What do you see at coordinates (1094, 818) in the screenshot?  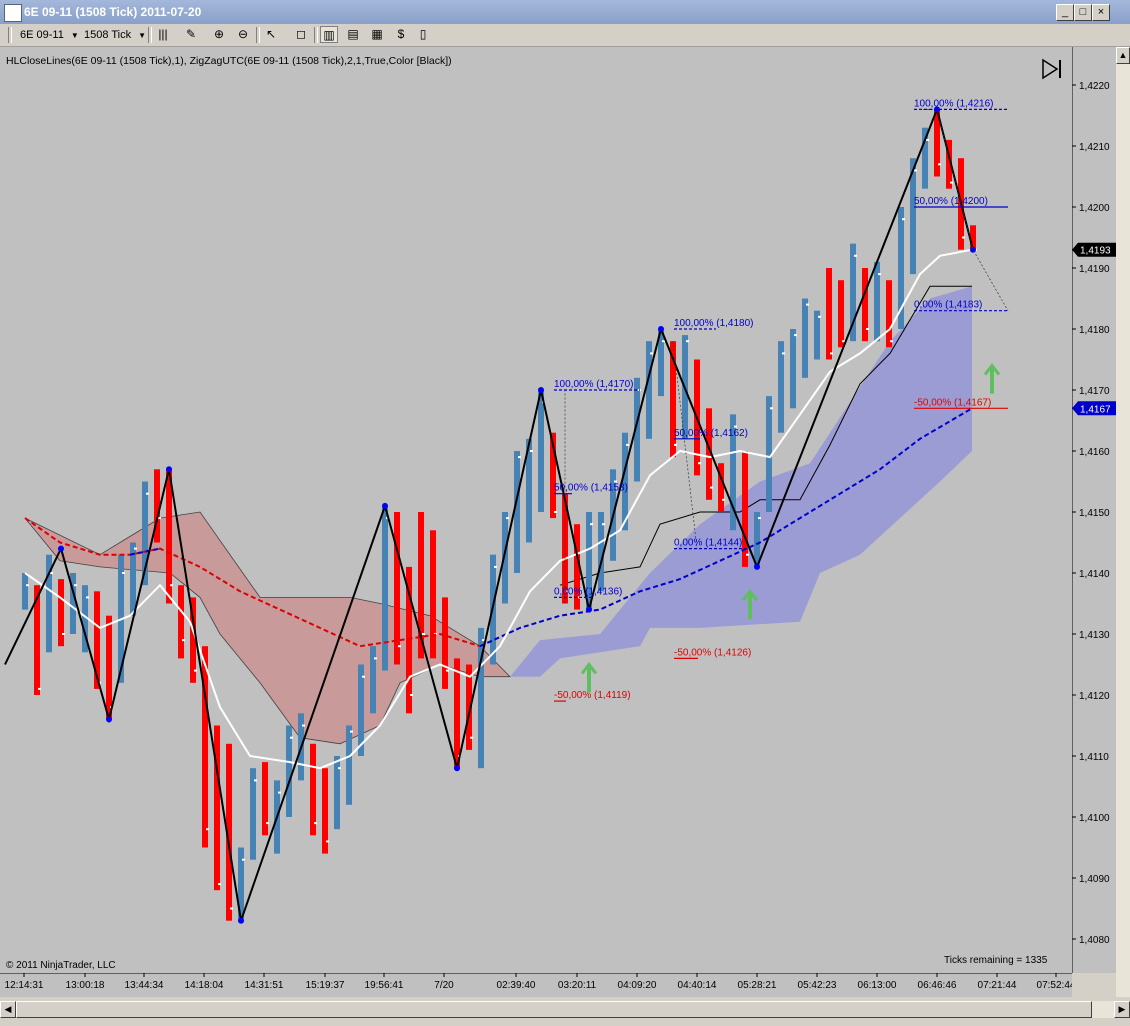 I see `price-label: 1,4100` at bounding box center [1094, 818].